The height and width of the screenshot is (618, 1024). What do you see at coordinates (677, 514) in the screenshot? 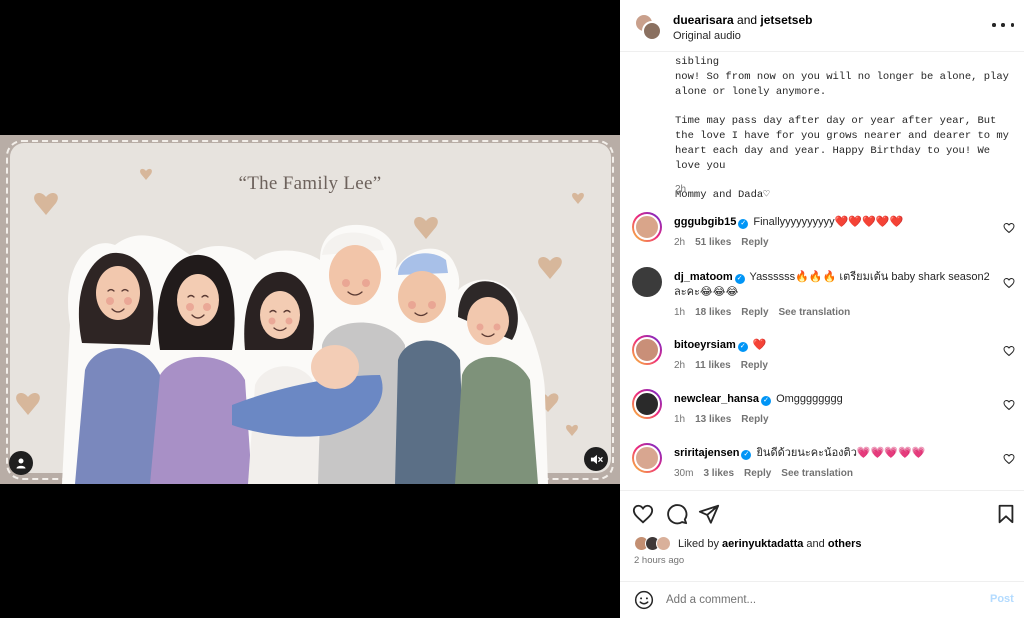
I see `comment-icon` at bounding box center [677, 514].